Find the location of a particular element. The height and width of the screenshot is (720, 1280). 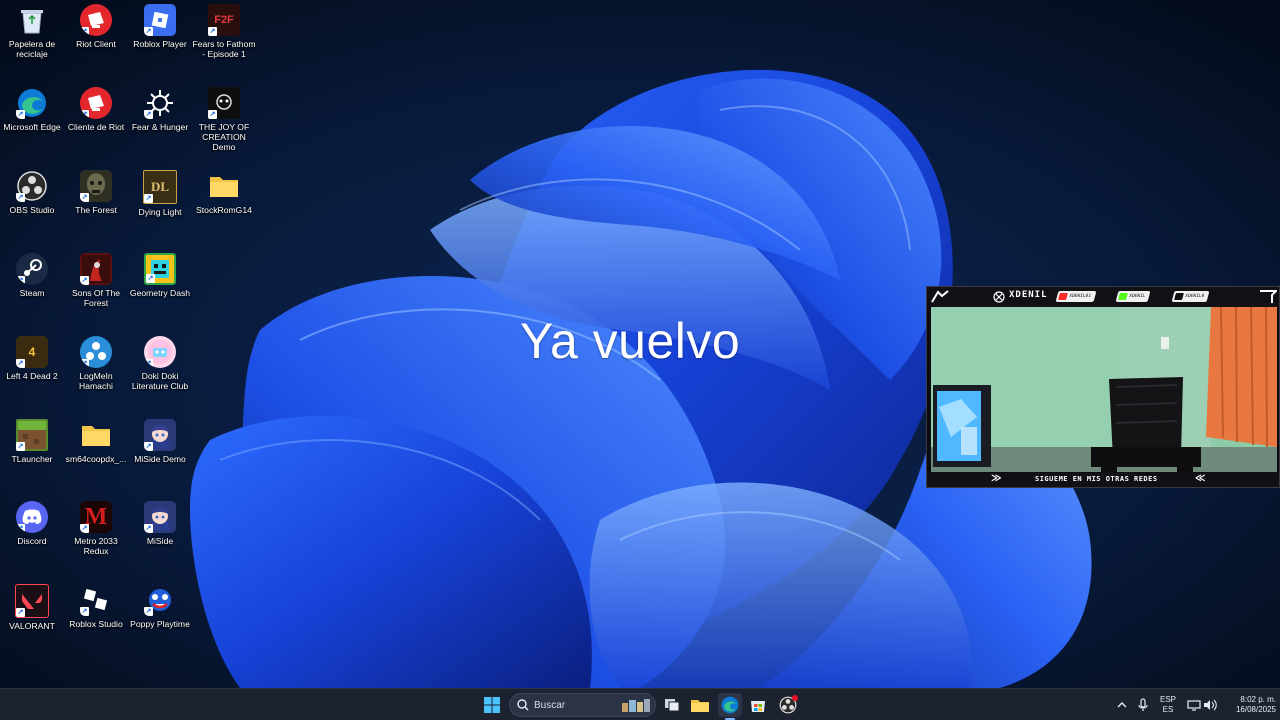

desktop-icon-steam: ↗ Steam is located at coordinates (32, 273).